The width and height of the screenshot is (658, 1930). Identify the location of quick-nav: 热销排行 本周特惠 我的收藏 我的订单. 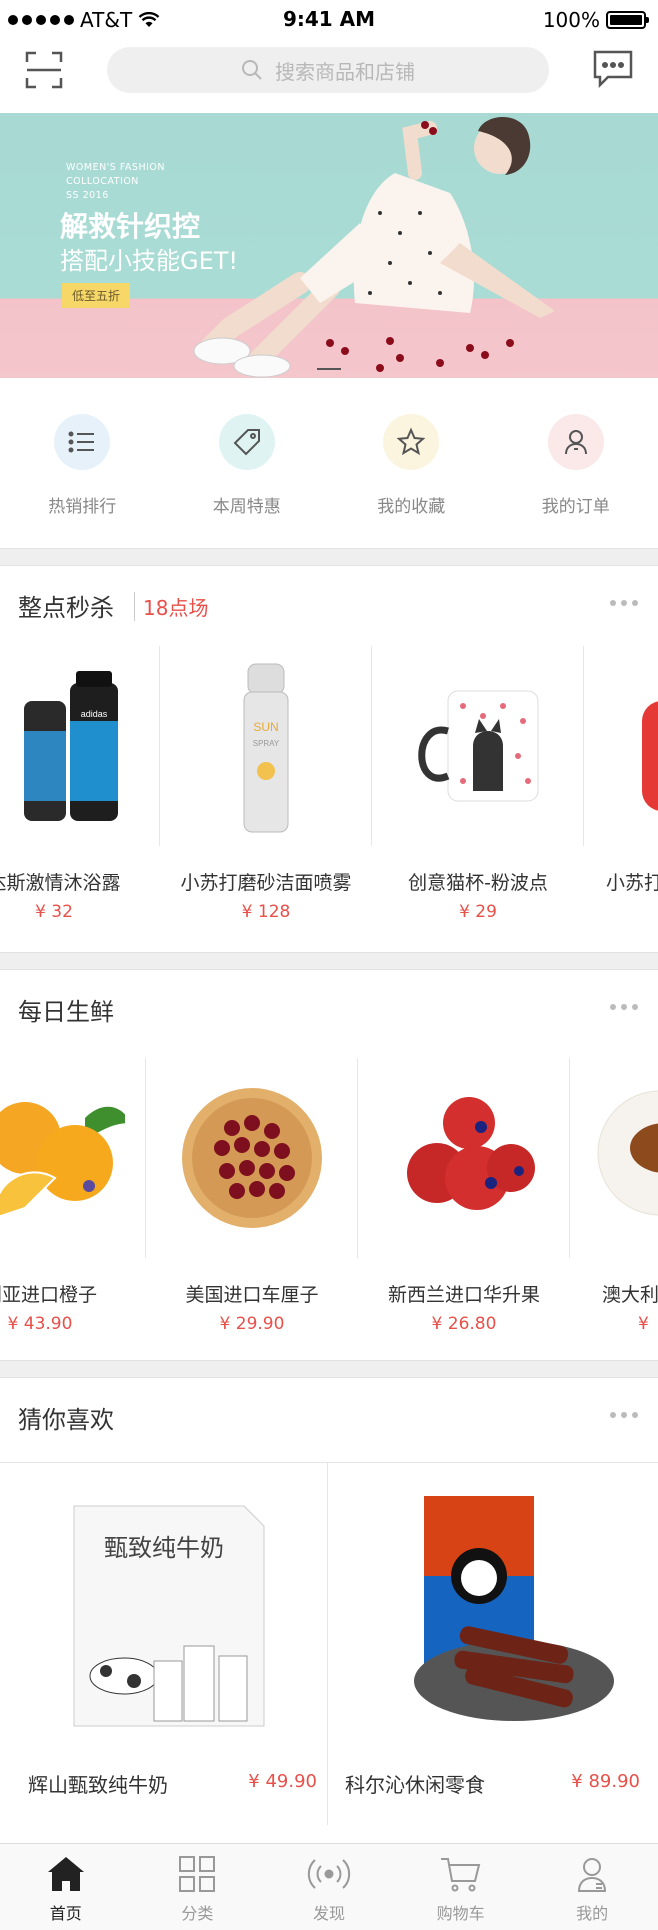
(329, 463).